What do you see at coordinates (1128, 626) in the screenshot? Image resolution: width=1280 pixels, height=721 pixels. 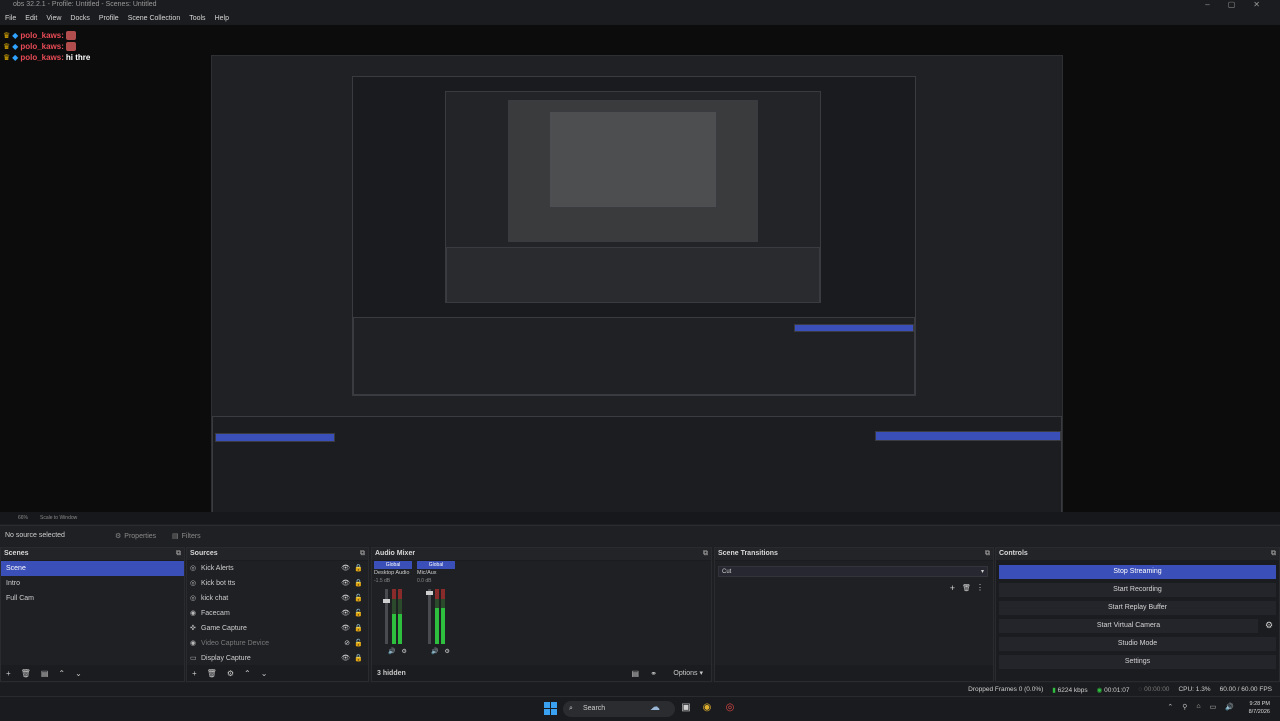 I see `start-virtual-camera-button: Start Virtual Camera` at bounding box center [1128, 626].